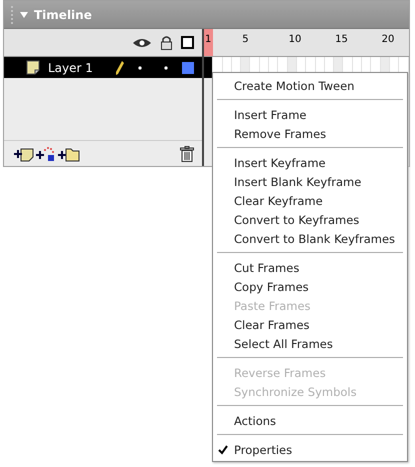 The height and width of the screenshot is (467, 415). I want to click on add-guide-icon, so click(46, 154).